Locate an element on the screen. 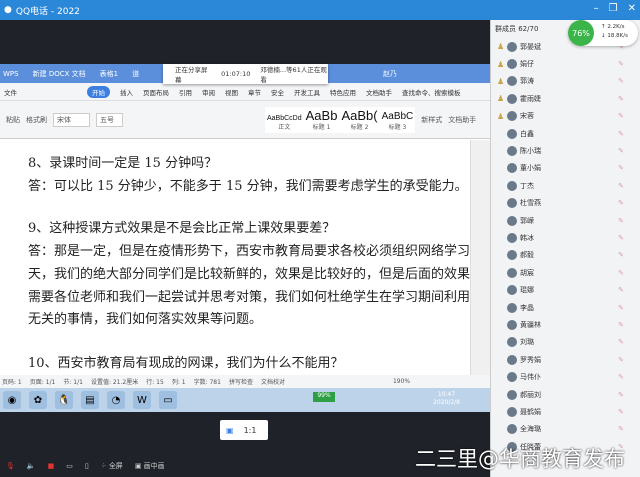 The width and height of the screenshot is (640, 477). admin-icon: ♟ is located at coordinates (501, 64).